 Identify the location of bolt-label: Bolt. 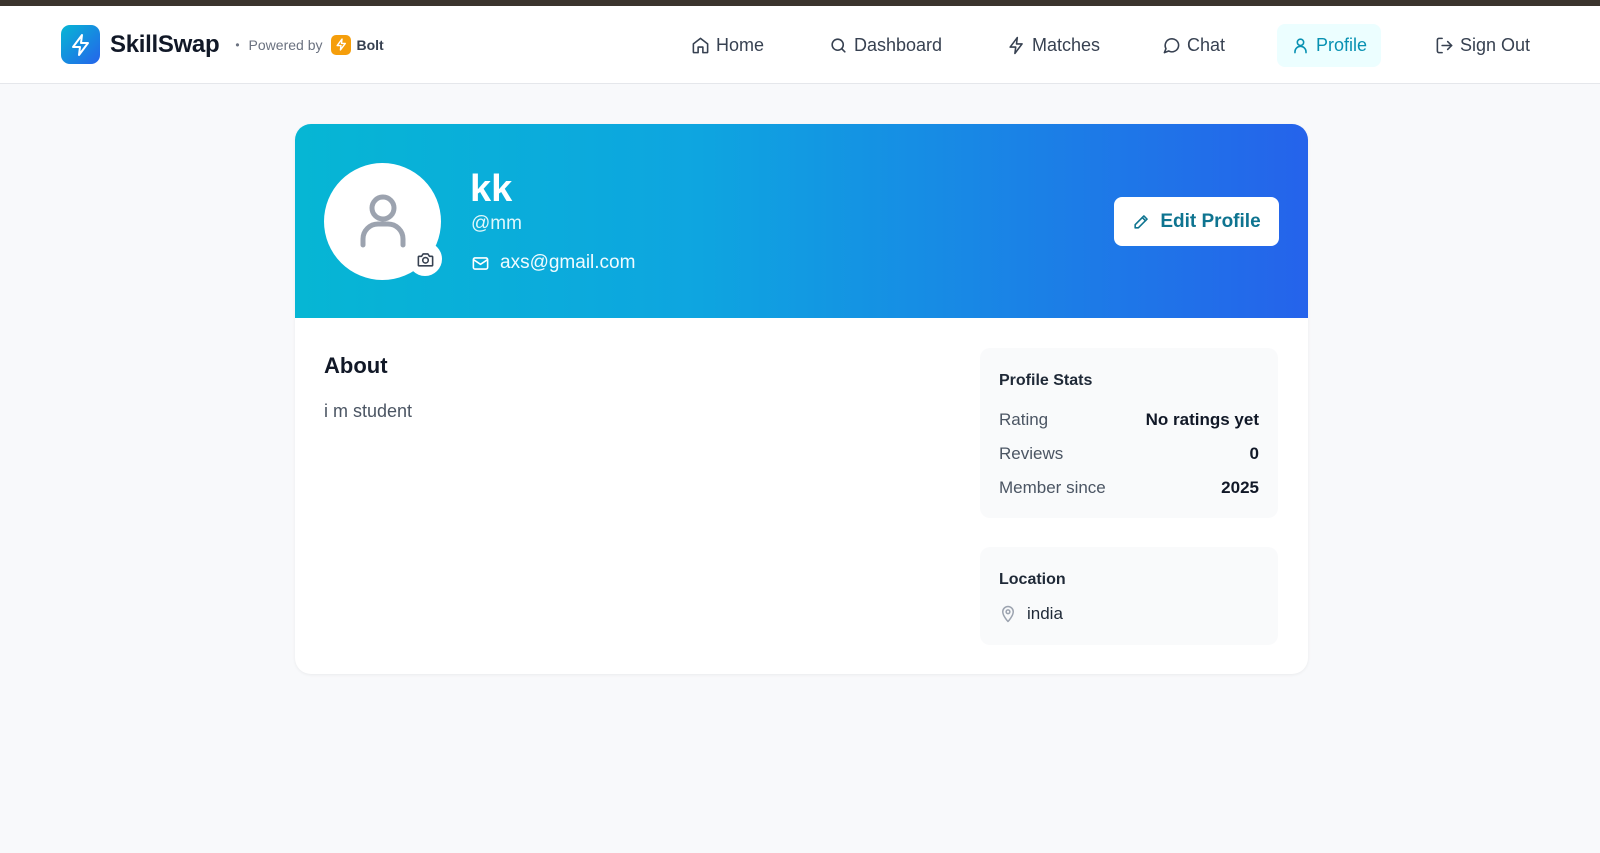
(370, 44).